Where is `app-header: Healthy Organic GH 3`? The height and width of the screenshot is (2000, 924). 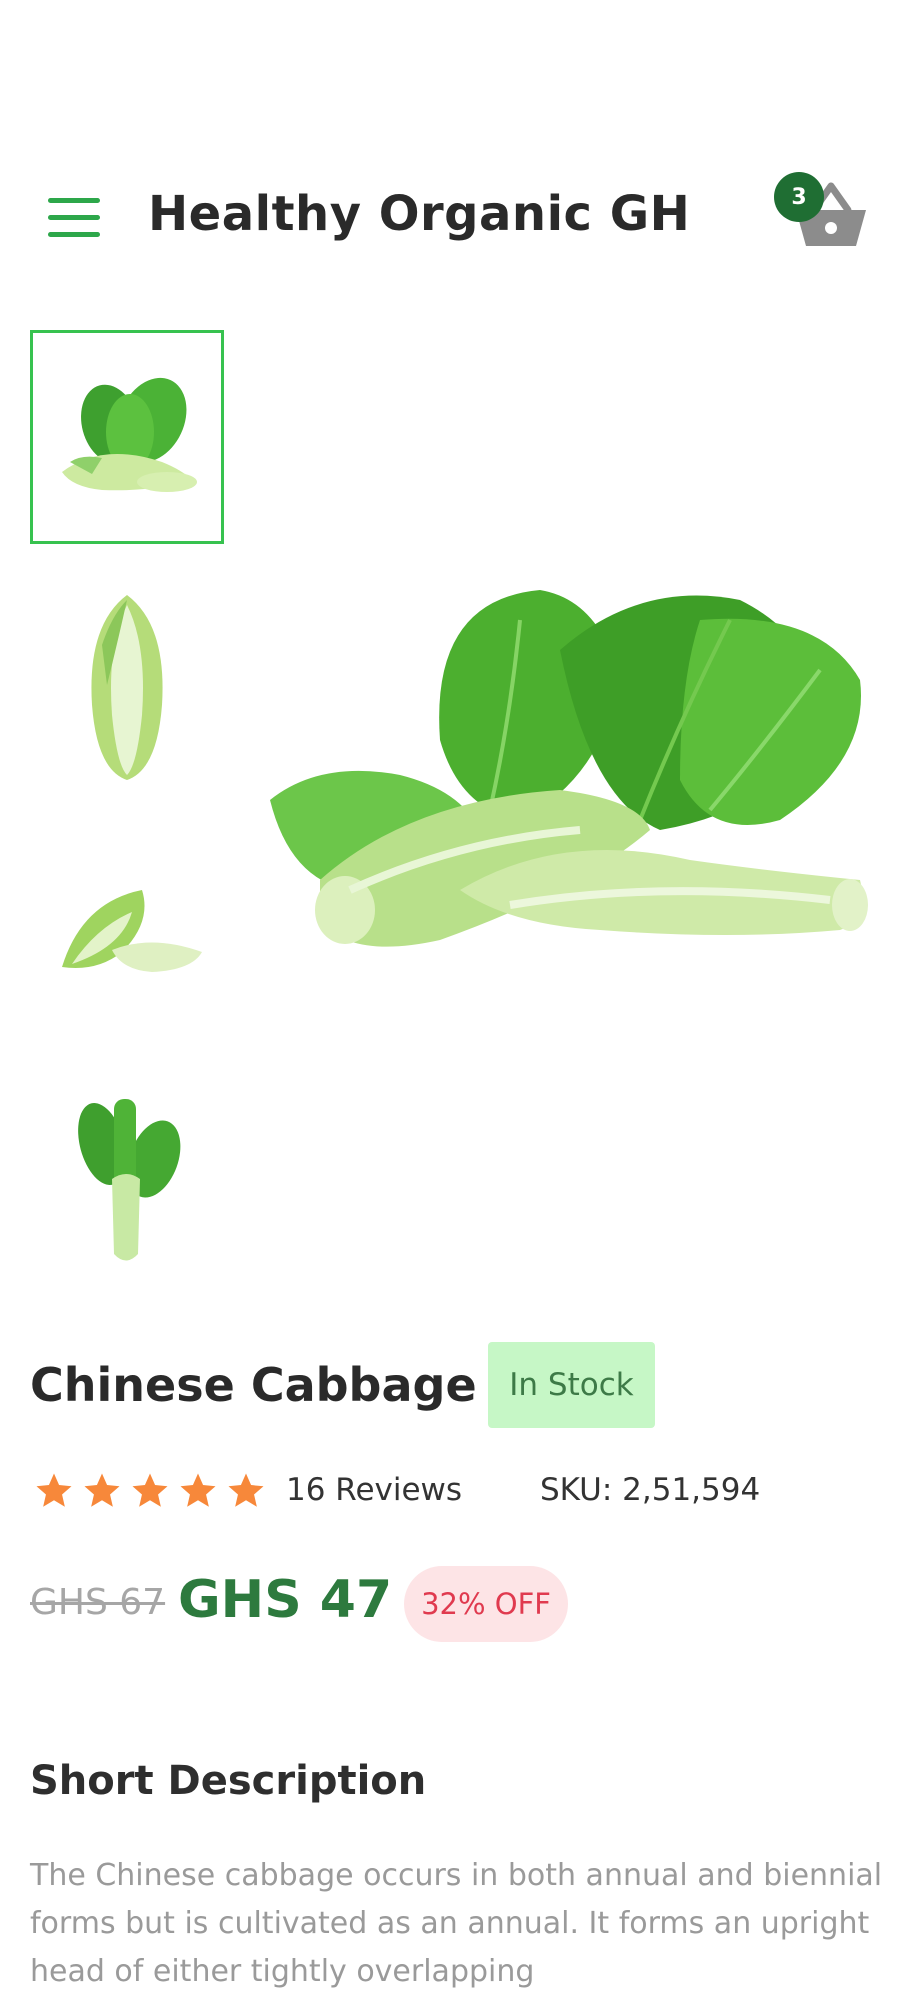
app-header: Healthy Organic GH 3 is located at coordinates (462, 215).